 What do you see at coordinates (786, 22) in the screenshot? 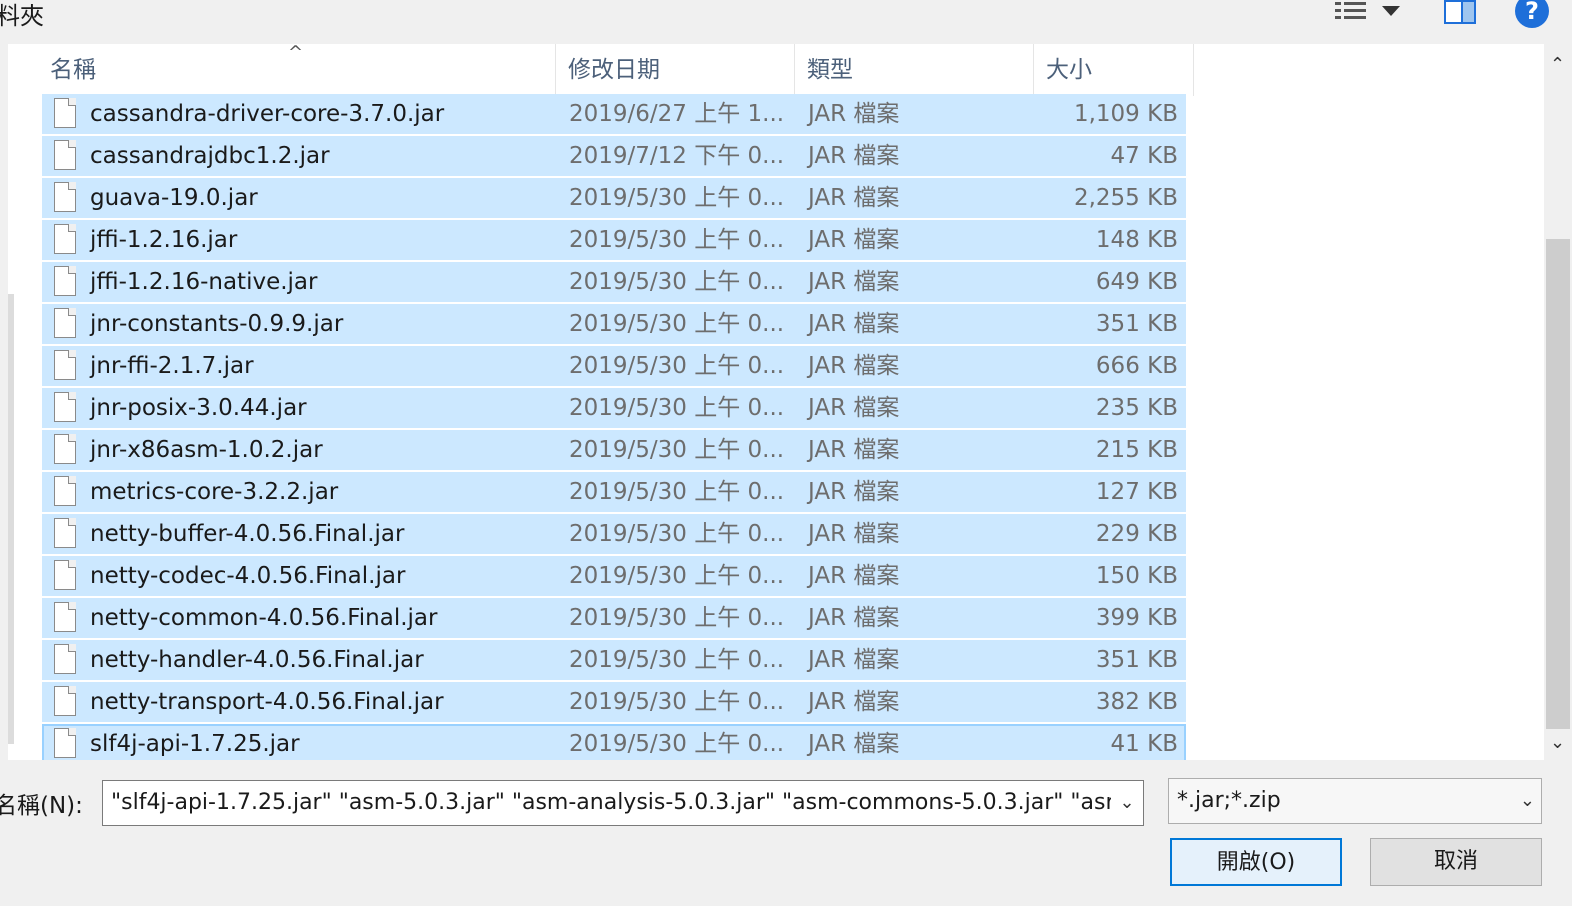
I see `toolbar: 料夾 ?` at bounding box center [786, 22].